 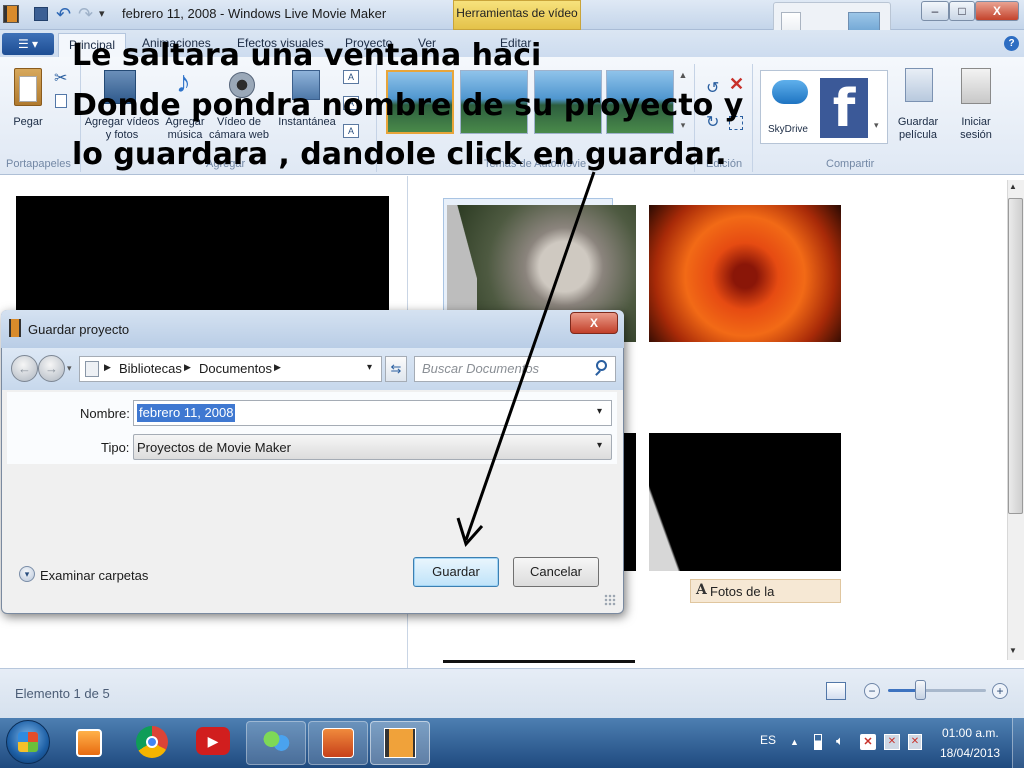 I want to click on power-icon: ✕, so click(x=915, y=742).